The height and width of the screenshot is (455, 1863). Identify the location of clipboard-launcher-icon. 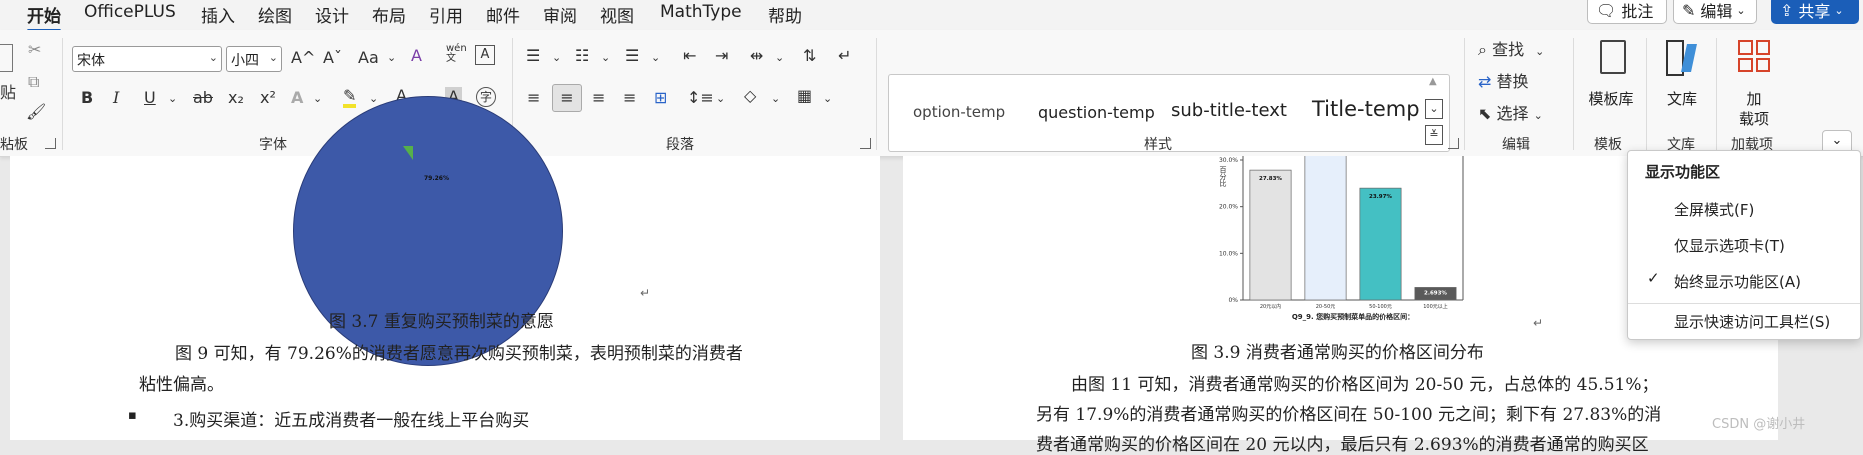
(50, 143).